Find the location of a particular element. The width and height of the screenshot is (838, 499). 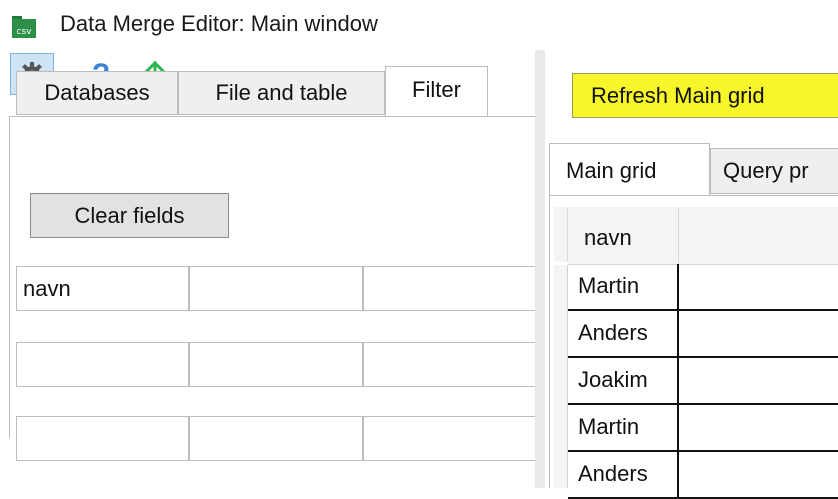

panel-splitter is located at coordinates (540, 269).